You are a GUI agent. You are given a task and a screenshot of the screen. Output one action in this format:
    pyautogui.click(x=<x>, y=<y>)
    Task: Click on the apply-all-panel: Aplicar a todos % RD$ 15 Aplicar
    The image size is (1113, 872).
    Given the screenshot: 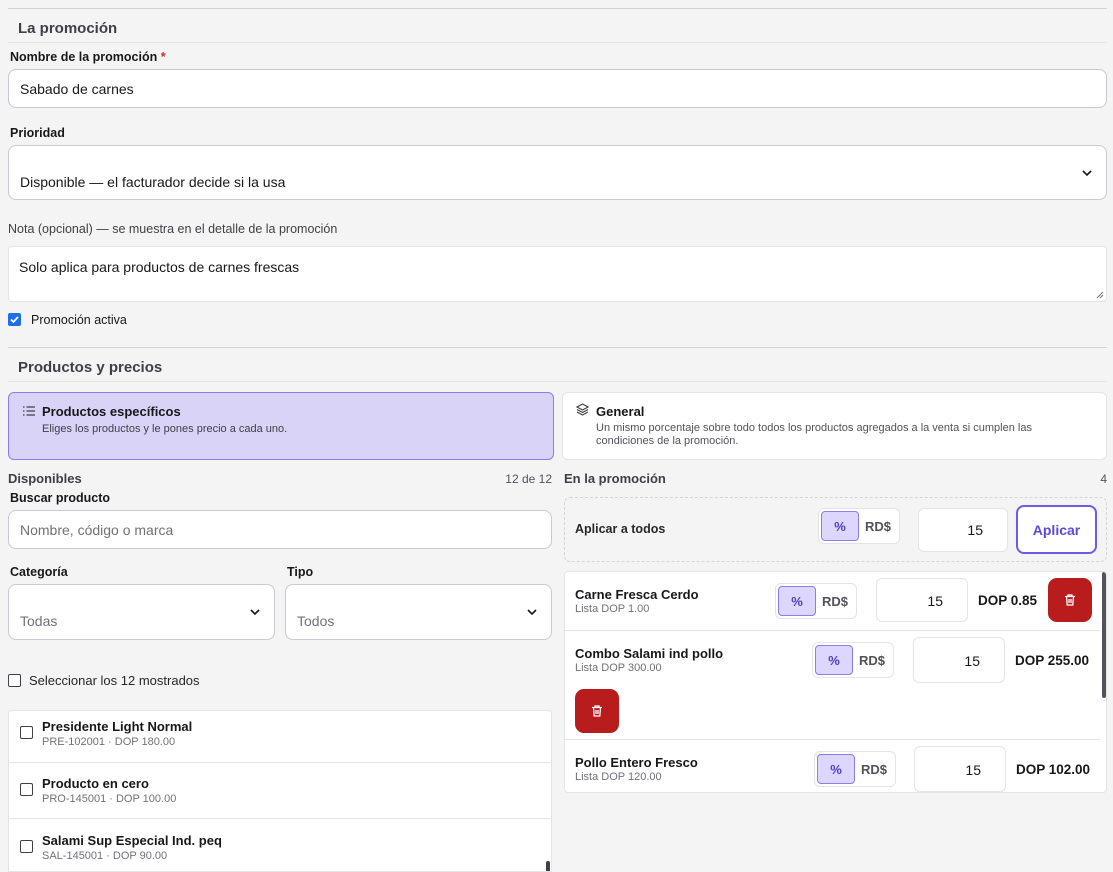 What is the action you would take?
    pyautogui.click(x=835, y=529)
    